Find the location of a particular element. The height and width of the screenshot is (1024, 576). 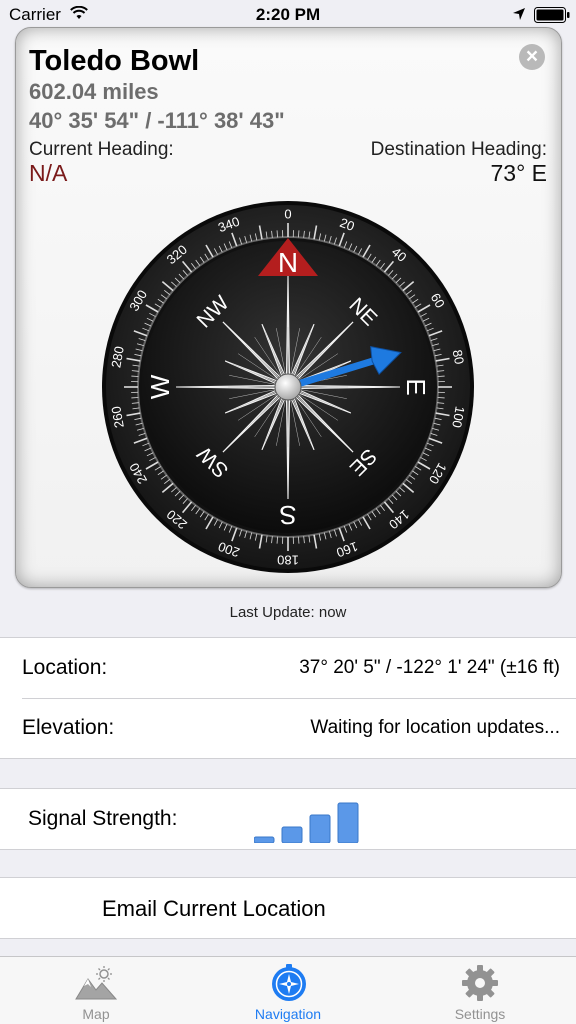

signal-group: Signal Strength: is located at coordinates (288, 819).